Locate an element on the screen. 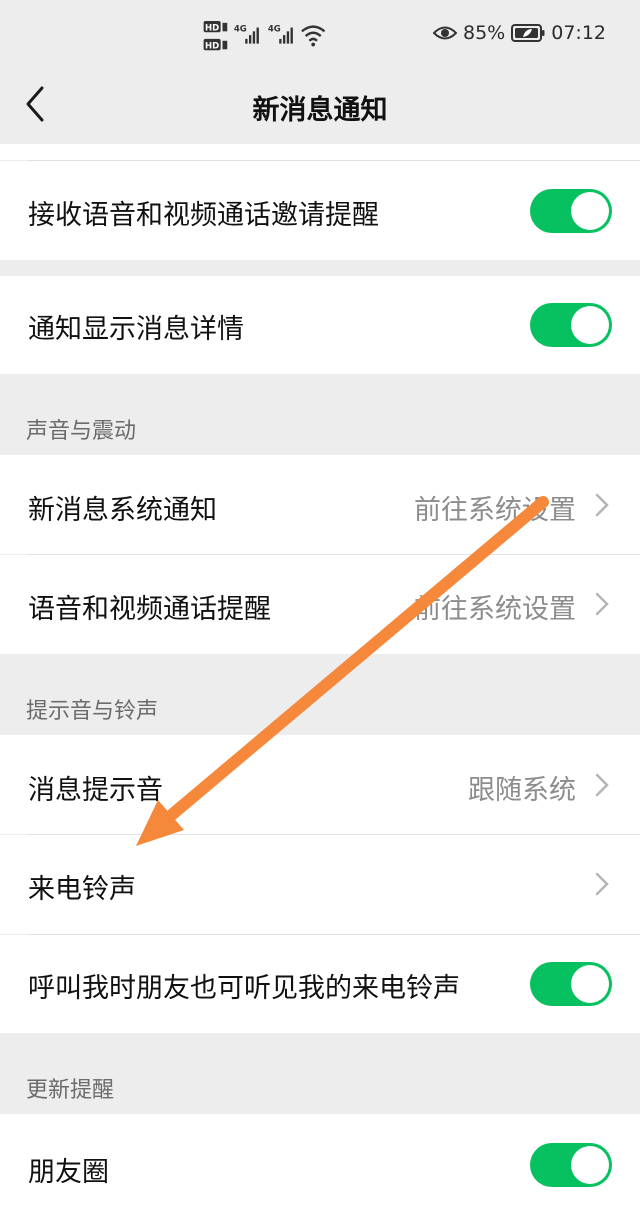  row-friends-hear-ringtone: 呼叫我时朋友也可听见我的来电铃声 is located at coordinates (320, 984).